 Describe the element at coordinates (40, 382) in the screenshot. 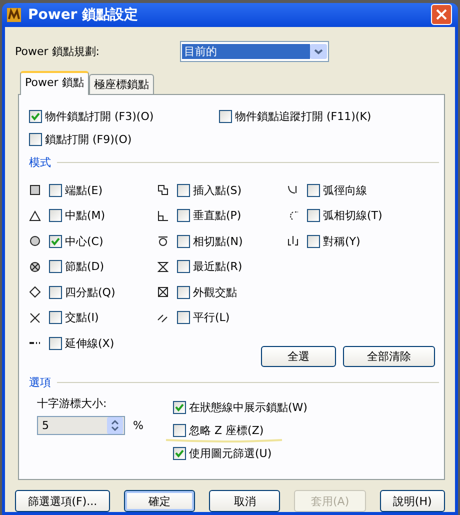

I see `group-title: 選項` at that location.